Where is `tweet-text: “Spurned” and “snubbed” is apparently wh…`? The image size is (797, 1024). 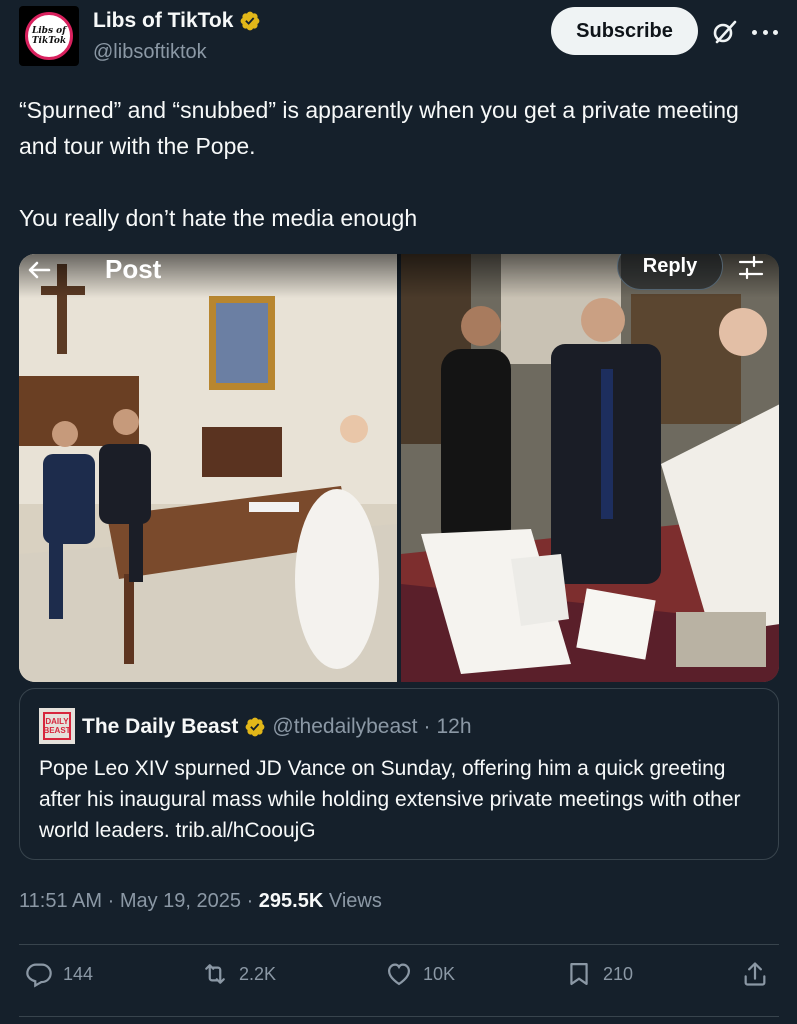 tweet-text: “Spurned” and “snubbed” is apparently wh… is located at coordinates (389, 164).